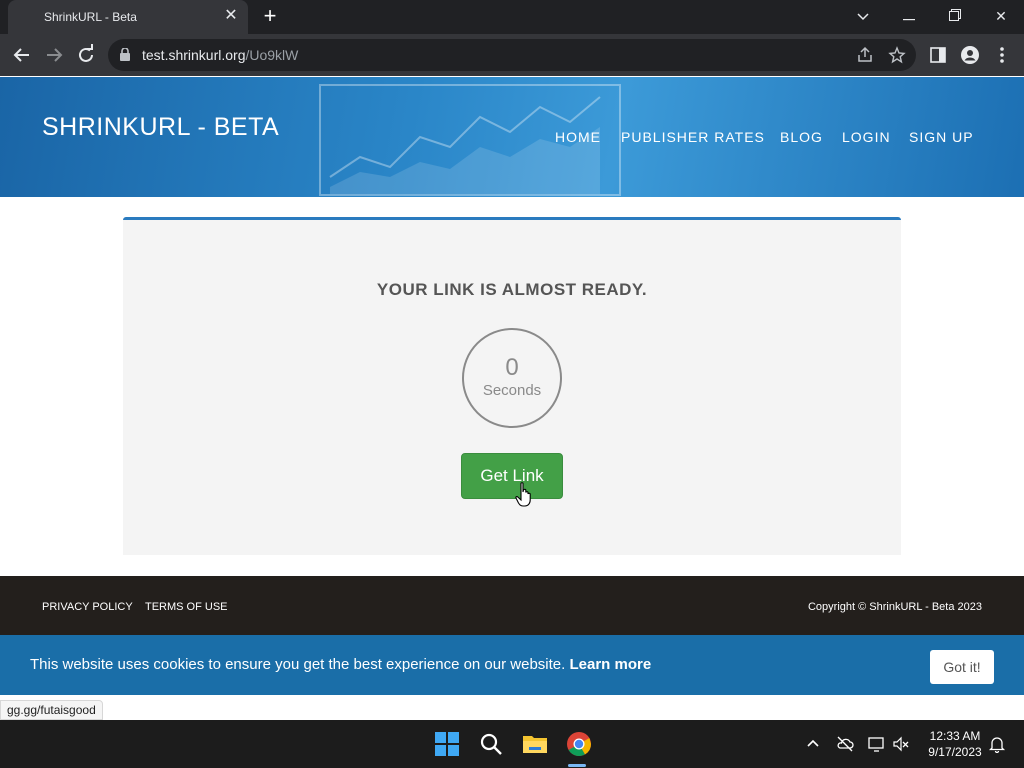 The width and height of the screenshot is (1024, 768). I want to click on browser-tab: ShrinkURL - Beta ✕, so click(128, 17).